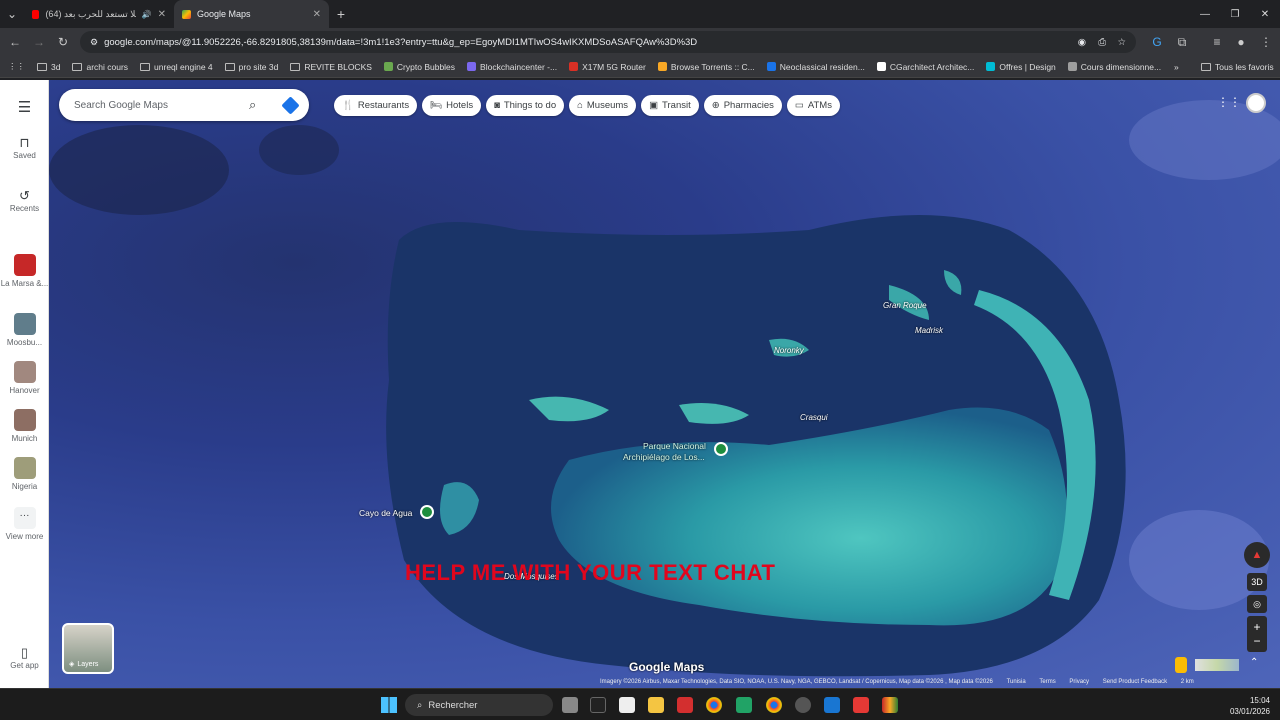 The width and height of the screenshot is (1280, 720). I want to click on apps-grid-icon: ⋮⋮, so click(15, 66).